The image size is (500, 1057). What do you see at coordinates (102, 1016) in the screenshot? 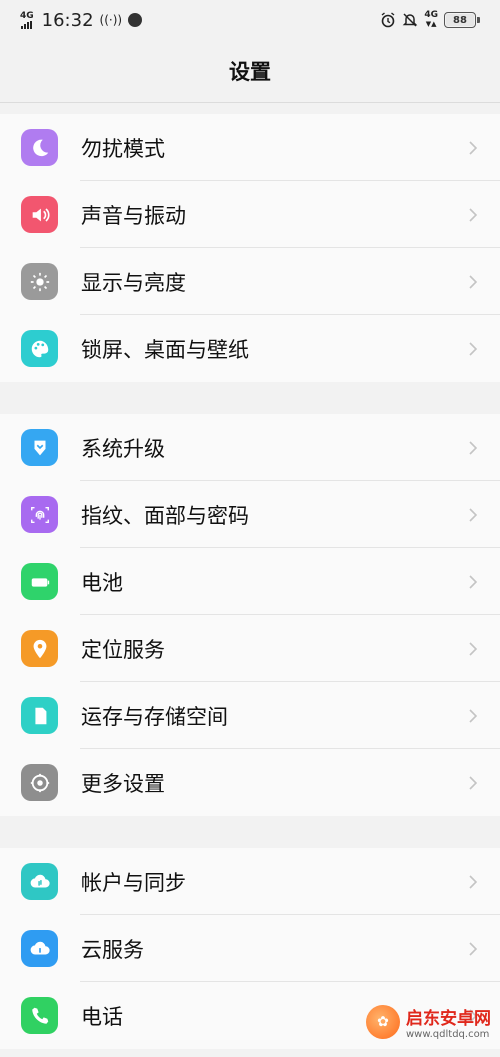
I see `settings-item-label: 电话` at bounding box center [102, 1016].